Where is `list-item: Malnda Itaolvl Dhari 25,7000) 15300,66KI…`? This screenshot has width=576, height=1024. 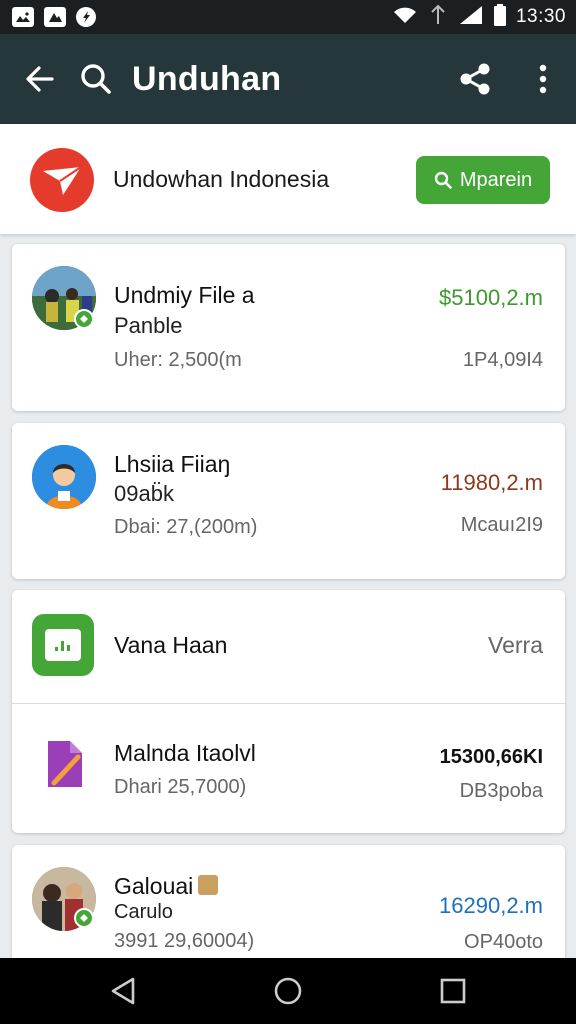 list-item: Malnda Itaolvl Dhari 25,7000) 15300,66KI… is located at coordinates (288, 768).